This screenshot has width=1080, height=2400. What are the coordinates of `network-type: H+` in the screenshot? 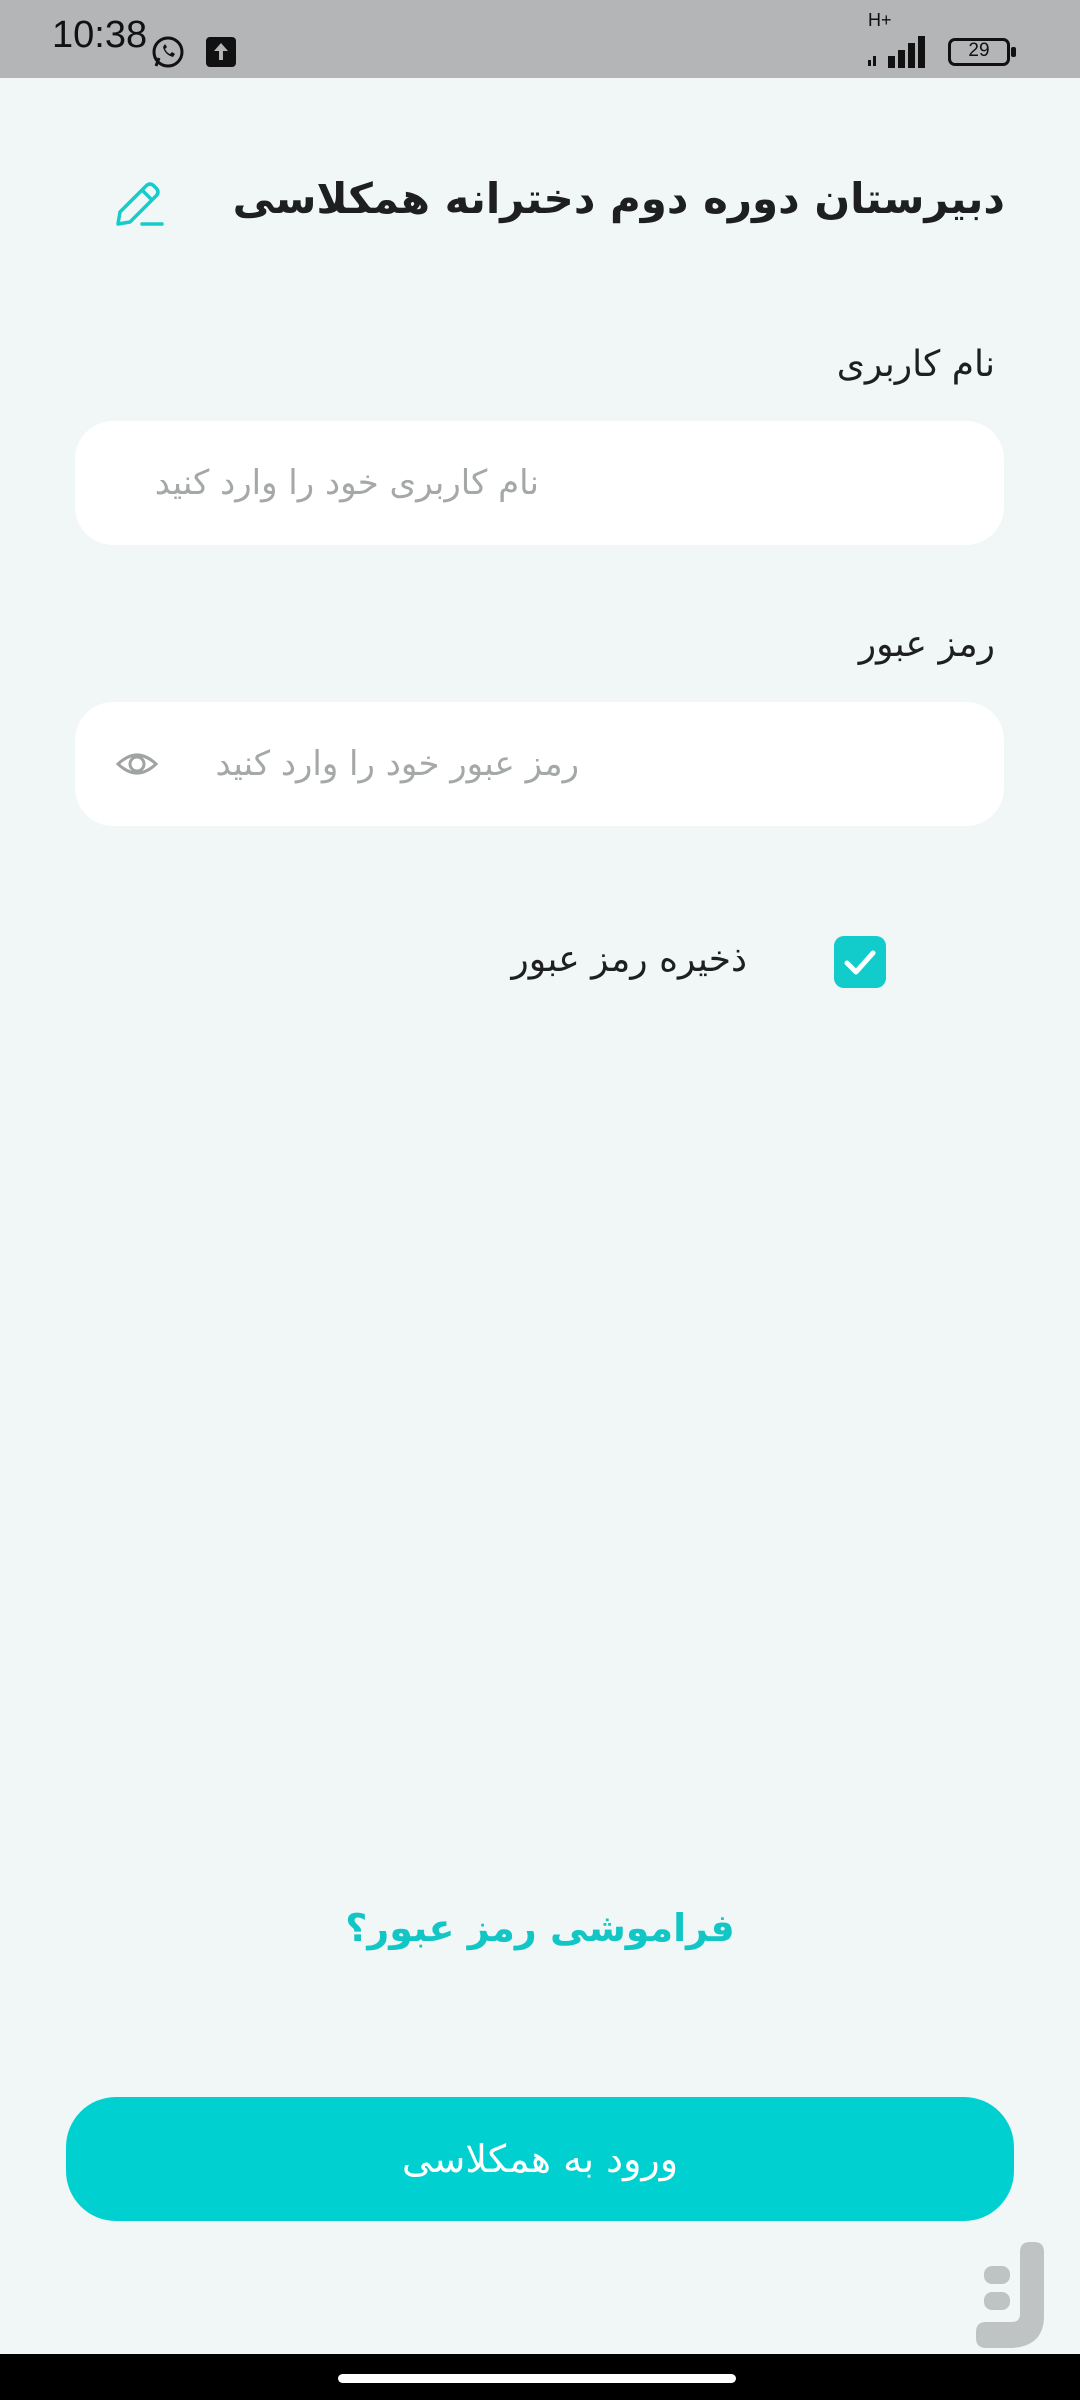 It's located at (880, 20).